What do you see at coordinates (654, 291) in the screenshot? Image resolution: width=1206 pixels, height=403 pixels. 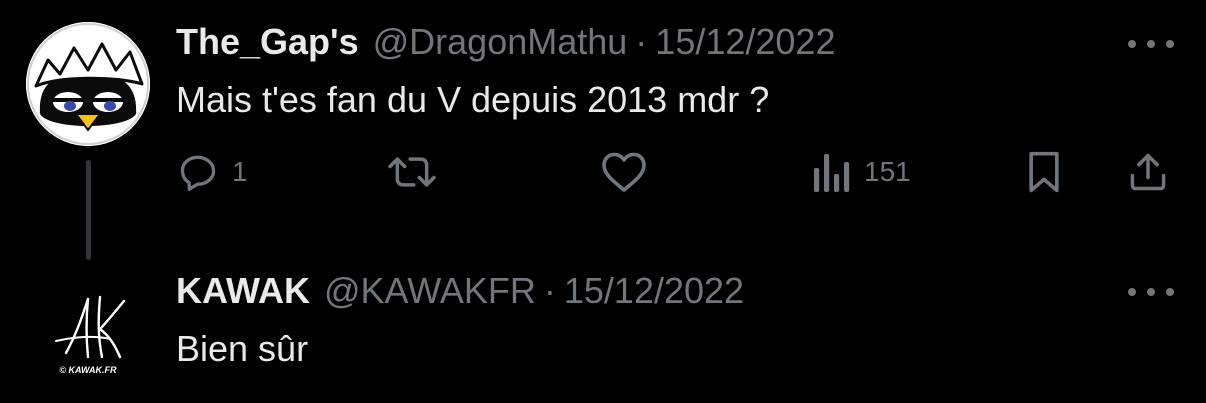 I see `tweet-date: 15/12/2022` at bounding box center [654, 291].